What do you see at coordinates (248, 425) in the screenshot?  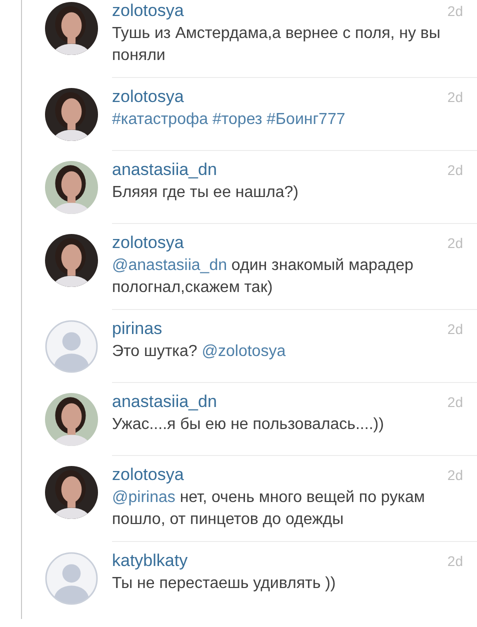 I see `comment-text: Ужас....я бы ею не пользовалась....))` at bounding box center [248, 425].